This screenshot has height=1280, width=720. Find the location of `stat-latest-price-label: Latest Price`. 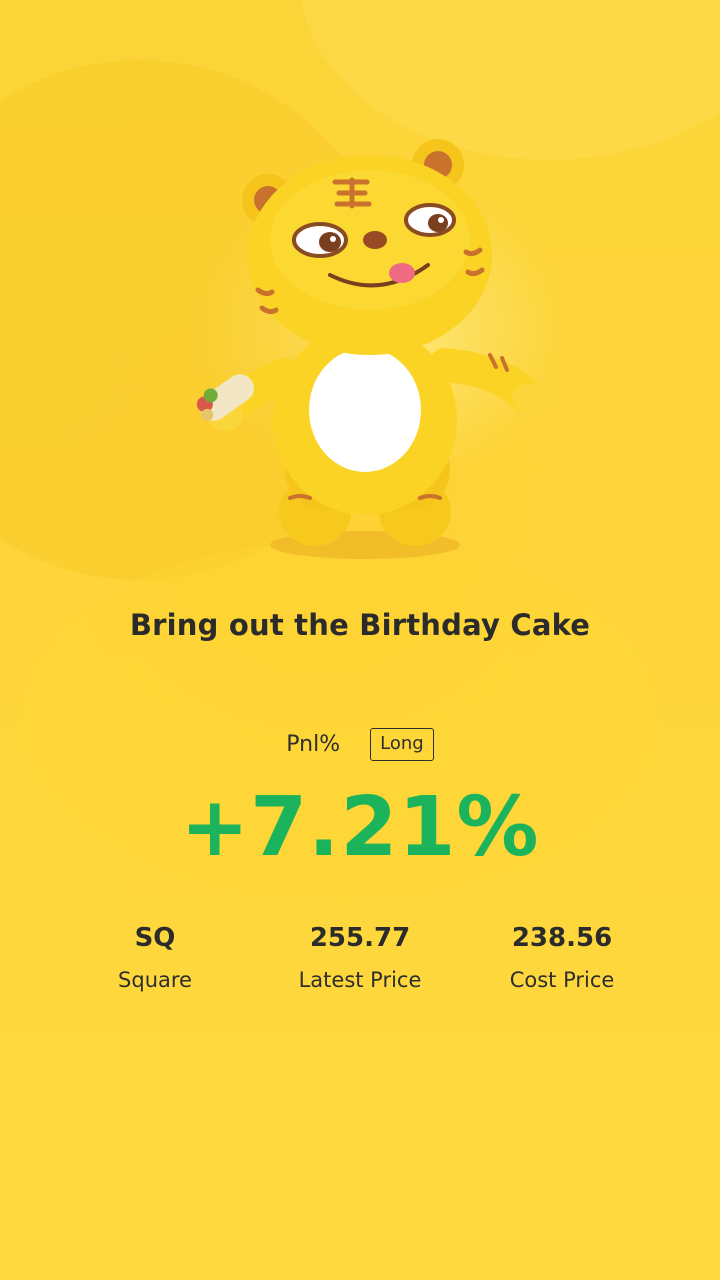

stat-latest-price-label: Latest Price is located at coordinates (360, 980).